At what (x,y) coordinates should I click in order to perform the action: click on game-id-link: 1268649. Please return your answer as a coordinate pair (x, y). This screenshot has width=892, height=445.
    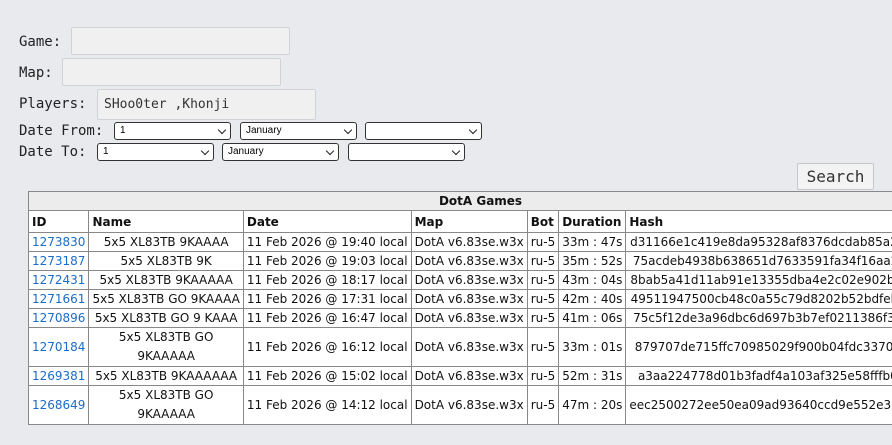
    Looking at the image, I should click on (58, 405).